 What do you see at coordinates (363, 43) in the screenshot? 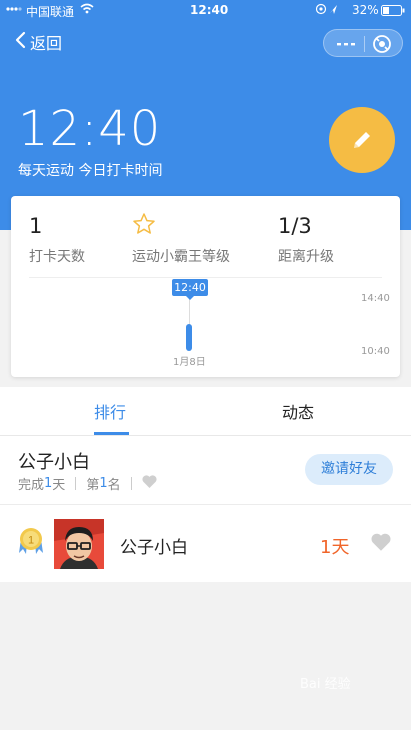
I see `mini-program-capsule` at bounding box center [363, 43].